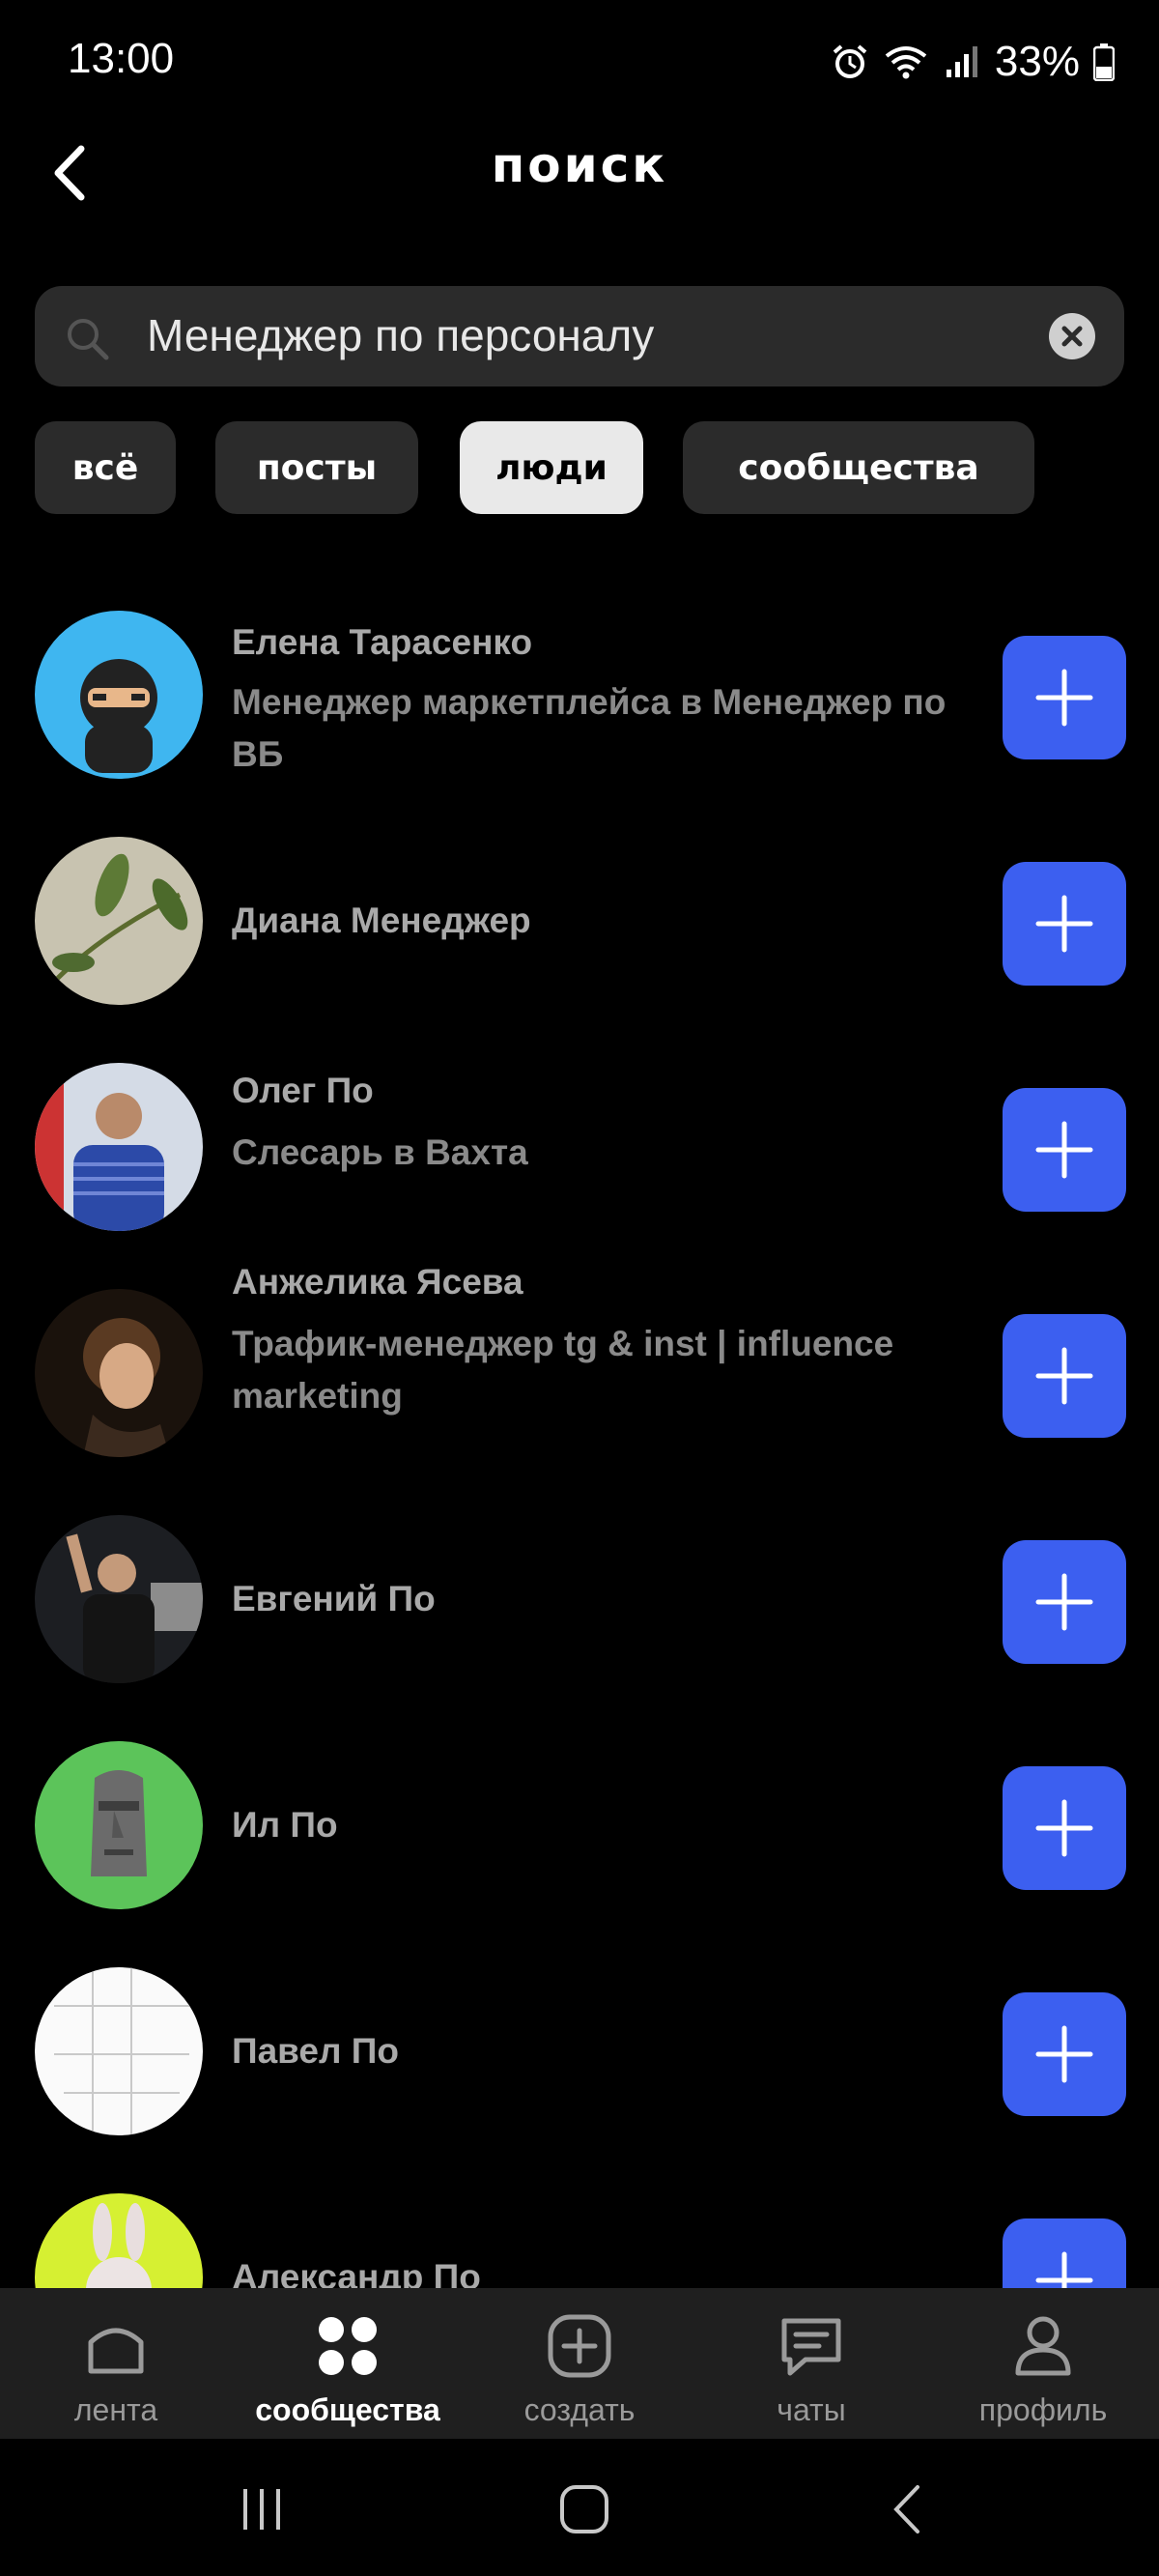 The image size is (1159, 2576). What do you see at coordinates (579, 1145) in the screenshot?
I see `list-item: Олег По Слесарь в Вахта` at bounding box center [579, 1145].